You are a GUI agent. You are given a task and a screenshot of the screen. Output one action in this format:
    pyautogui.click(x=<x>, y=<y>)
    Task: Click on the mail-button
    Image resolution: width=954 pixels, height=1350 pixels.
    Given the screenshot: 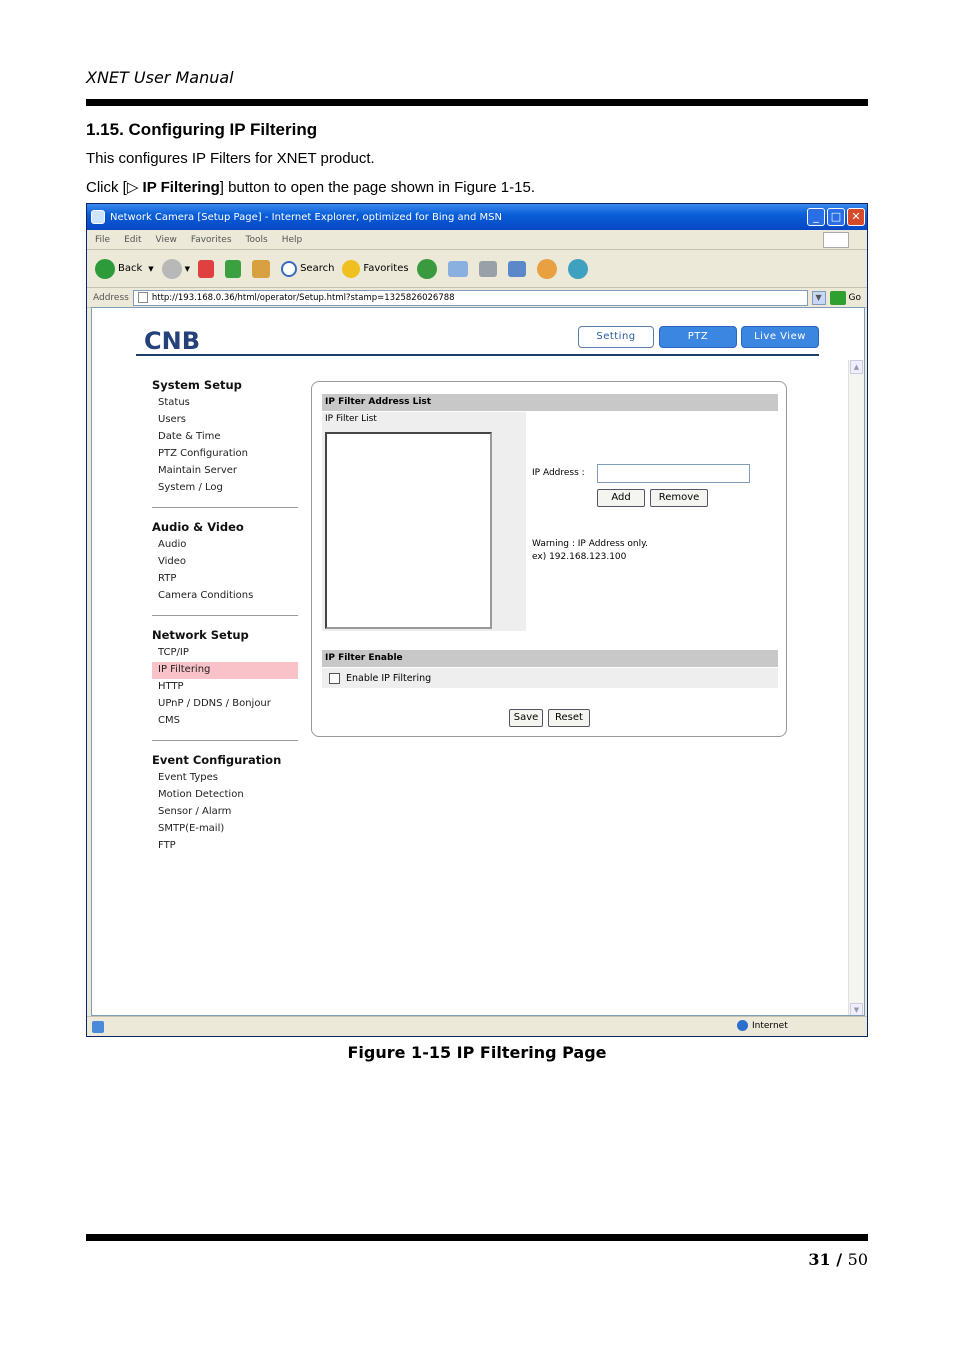 What is the action you would take?
    pyautogui.click(x=459, y=268)
    